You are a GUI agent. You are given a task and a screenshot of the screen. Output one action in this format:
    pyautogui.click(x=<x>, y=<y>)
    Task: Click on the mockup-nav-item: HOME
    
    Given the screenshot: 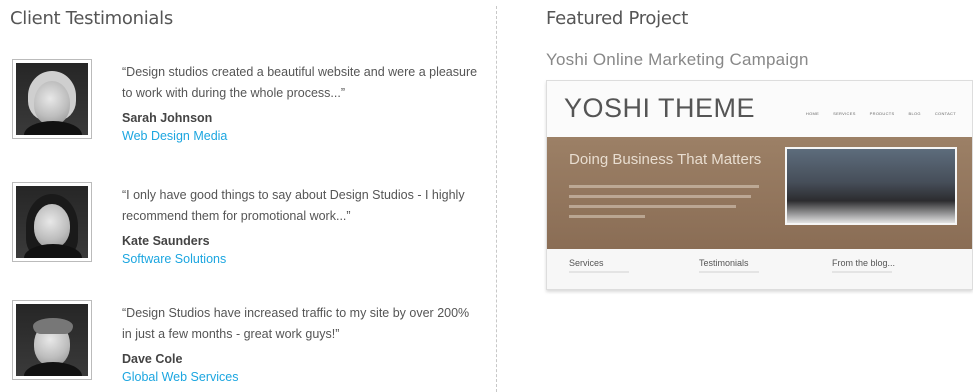 What is the action you would take?
    pyautogui.click(x=812, y=113)
    